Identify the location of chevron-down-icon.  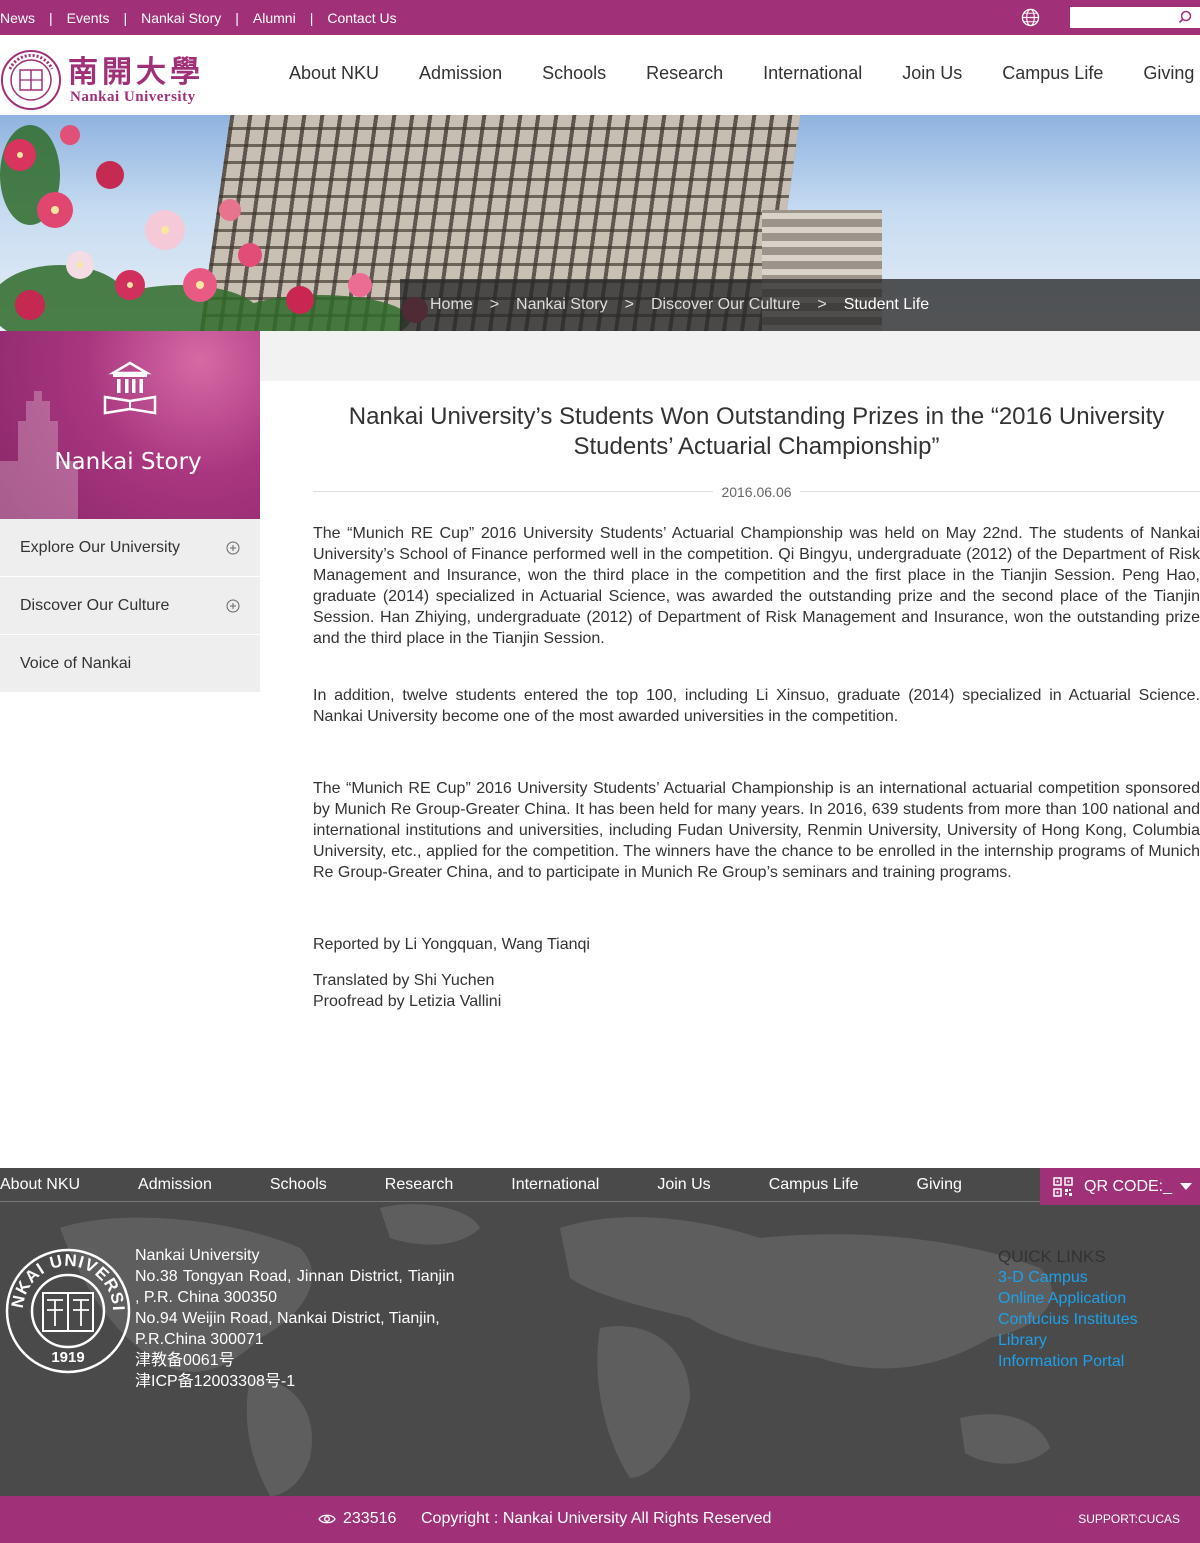
(1186, 1186).